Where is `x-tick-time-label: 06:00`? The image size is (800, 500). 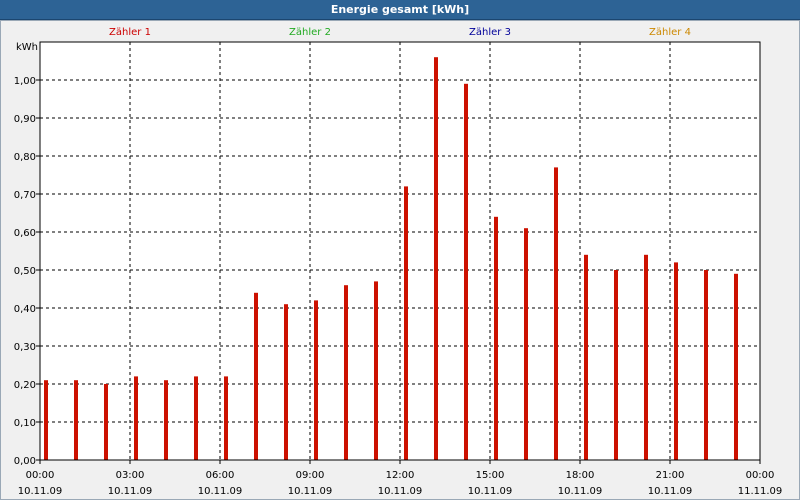
x-tick-time-label: 06:00 is located at coordinates (220, 475).